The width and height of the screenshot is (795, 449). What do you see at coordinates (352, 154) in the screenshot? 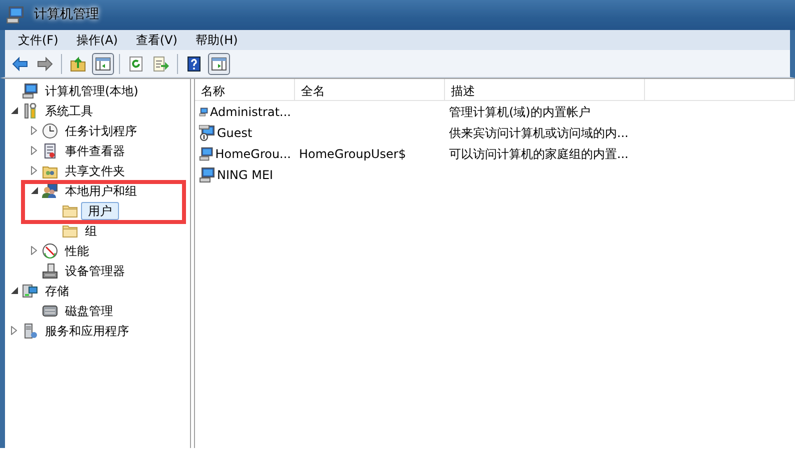
I see `table-cell-text: HomeGroupUser$` at bounding box center [352, 154].